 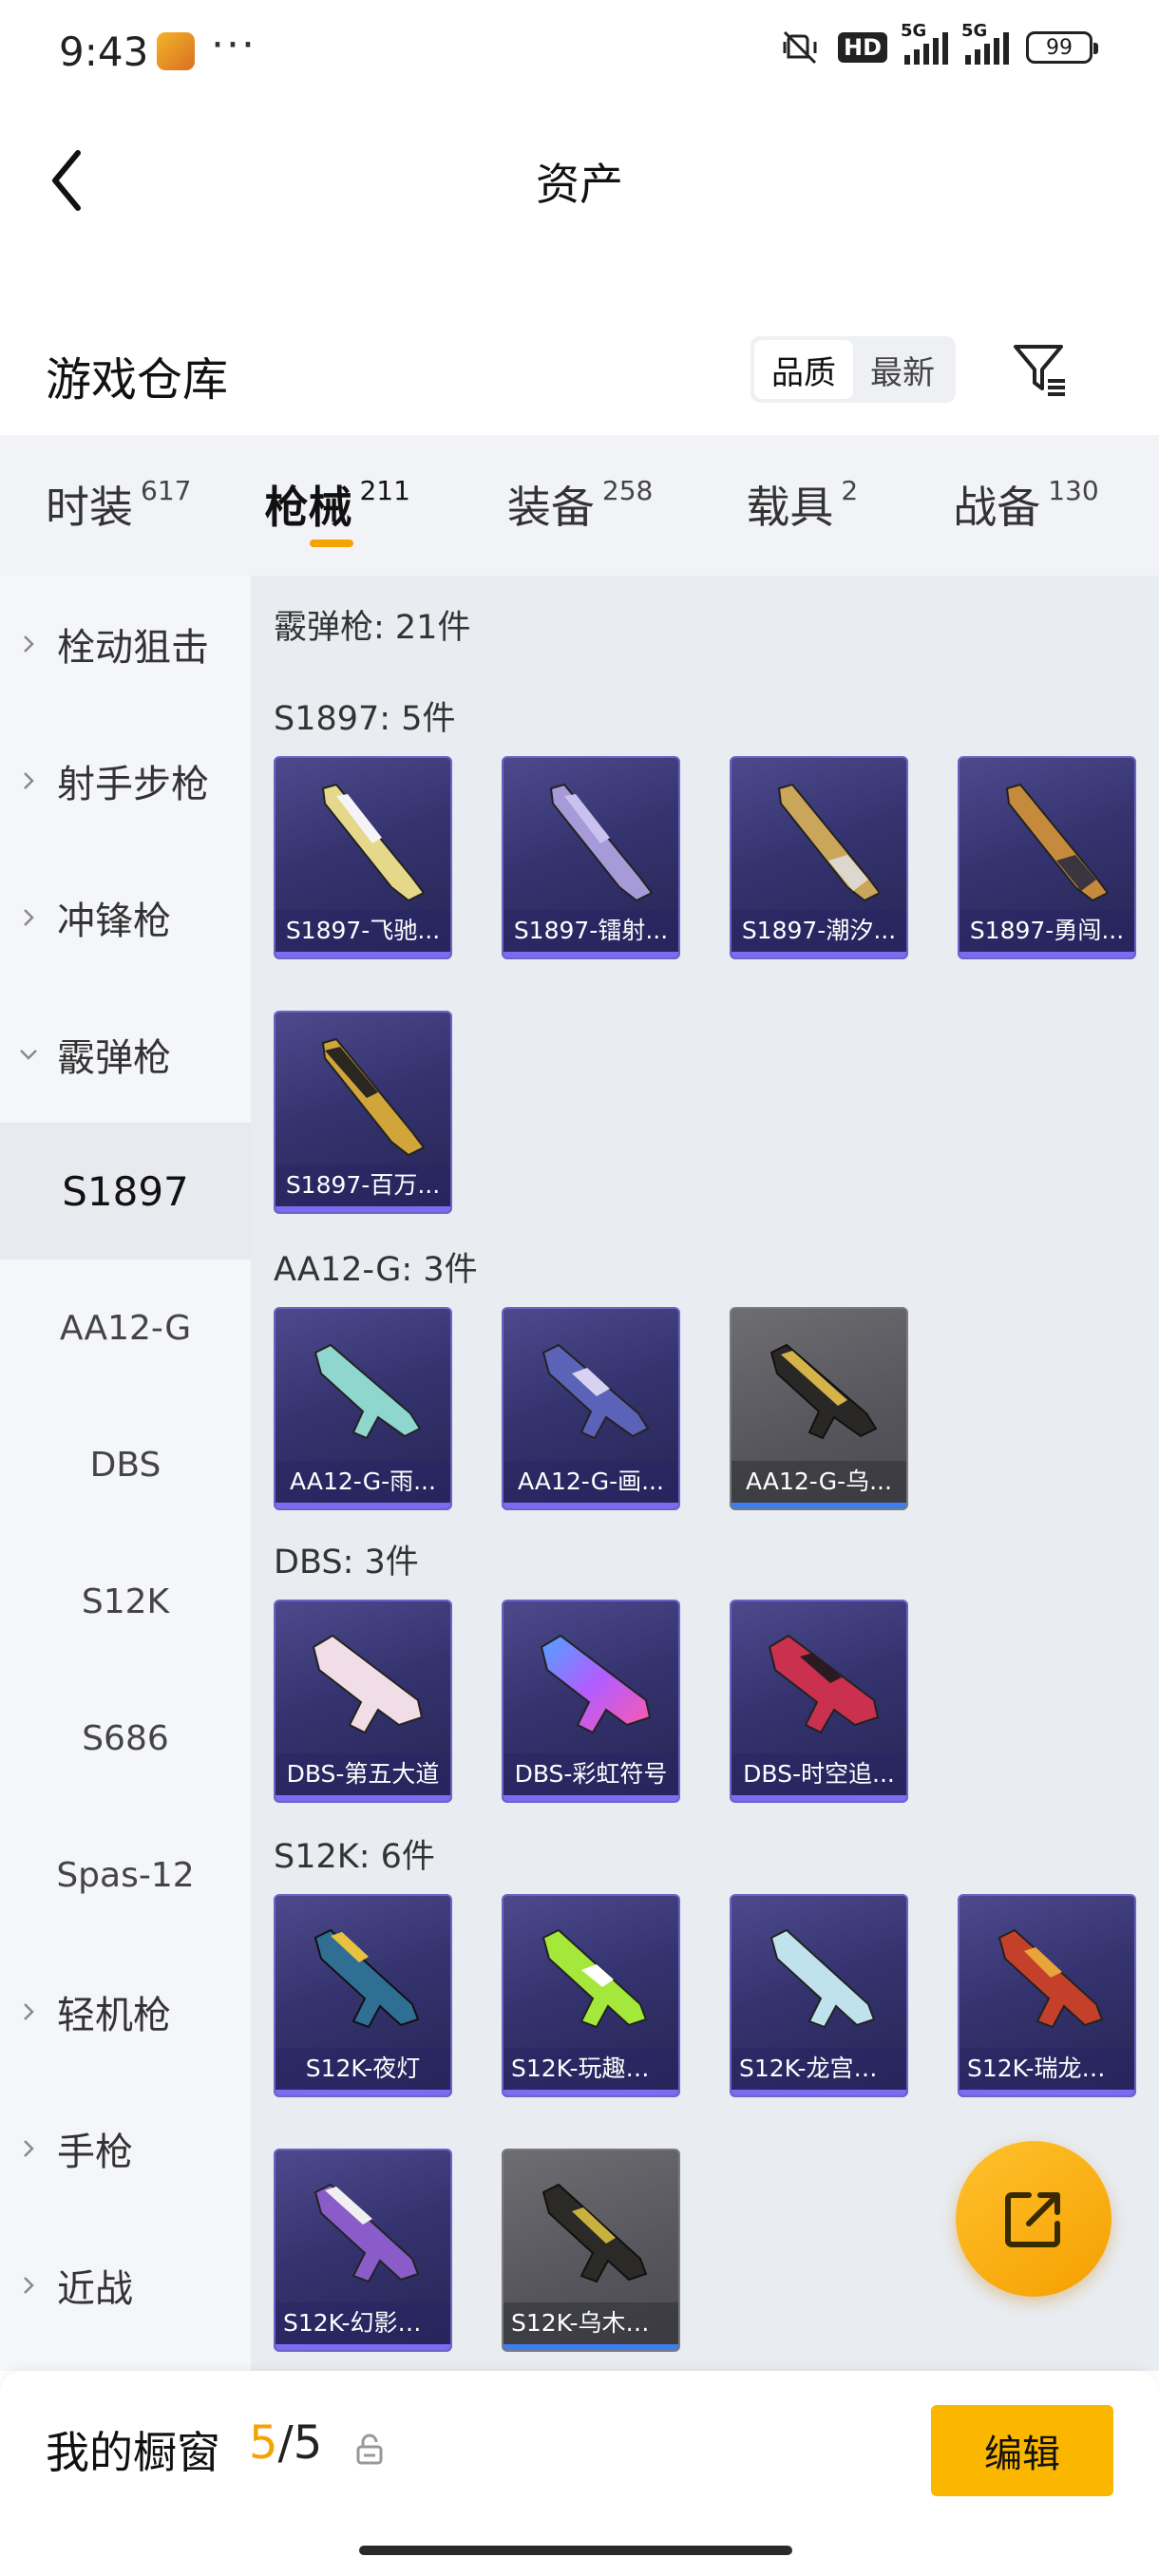 I want to click on sidebar-subitem-s686: S686, so click(x=125, y=1738).